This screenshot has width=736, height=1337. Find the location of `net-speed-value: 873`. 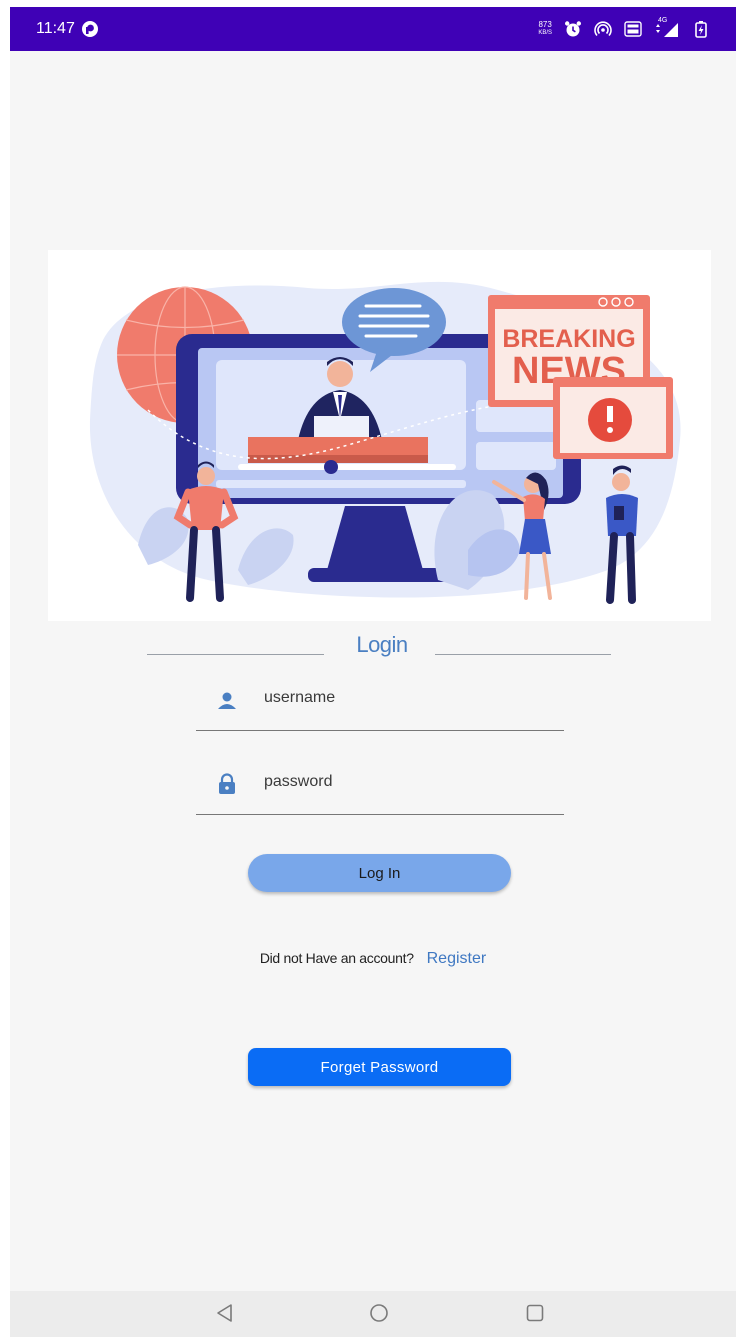

net-speed-value: 873 is located at coordinates (545, 24).